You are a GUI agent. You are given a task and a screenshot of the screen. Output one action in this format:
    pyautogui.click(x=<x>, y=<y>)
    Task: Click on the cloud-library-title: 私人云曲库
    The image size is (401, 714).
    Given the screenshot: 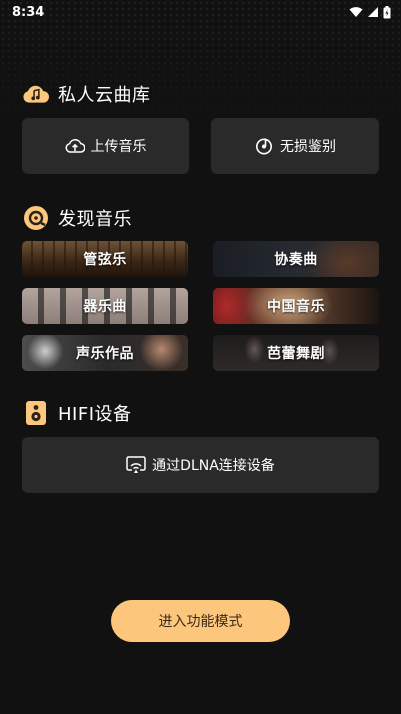 What is the action you would take?
    pyautogui.click(x=104, y=95)
    